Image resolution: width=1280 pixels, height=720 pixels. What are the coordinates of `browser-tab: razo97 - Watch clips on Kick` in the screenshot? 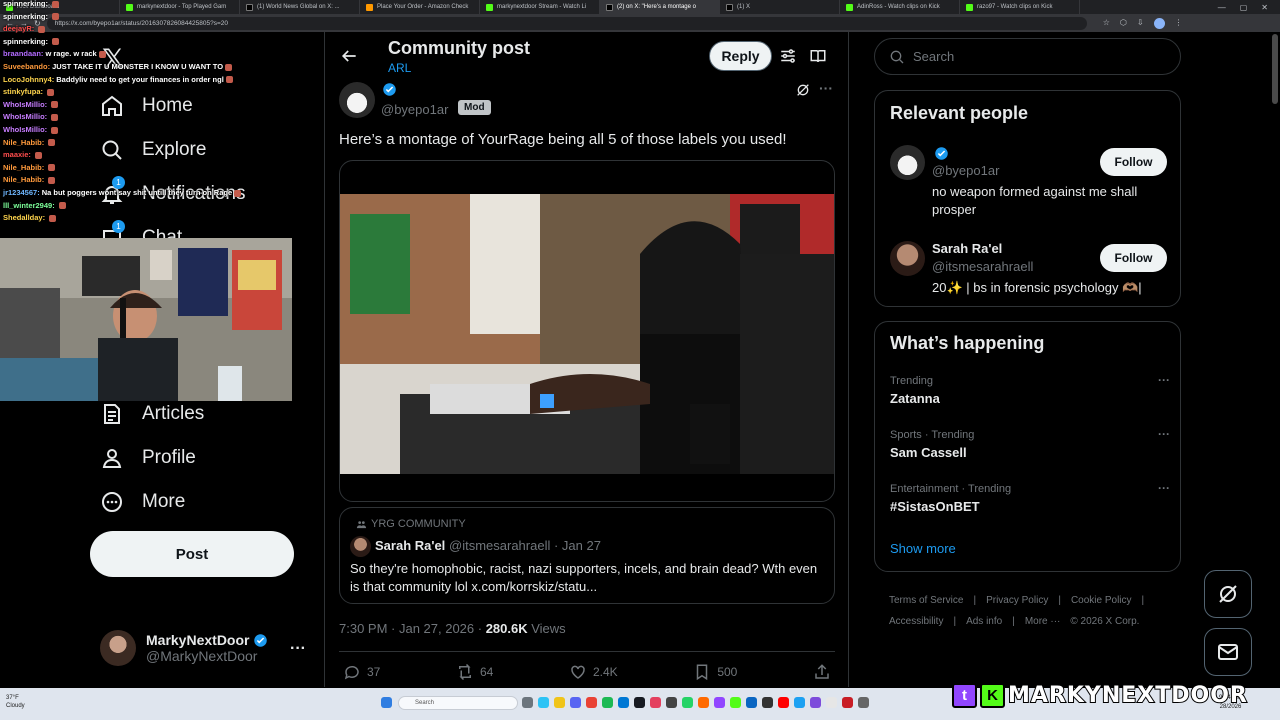 It's located at (1020, 7).